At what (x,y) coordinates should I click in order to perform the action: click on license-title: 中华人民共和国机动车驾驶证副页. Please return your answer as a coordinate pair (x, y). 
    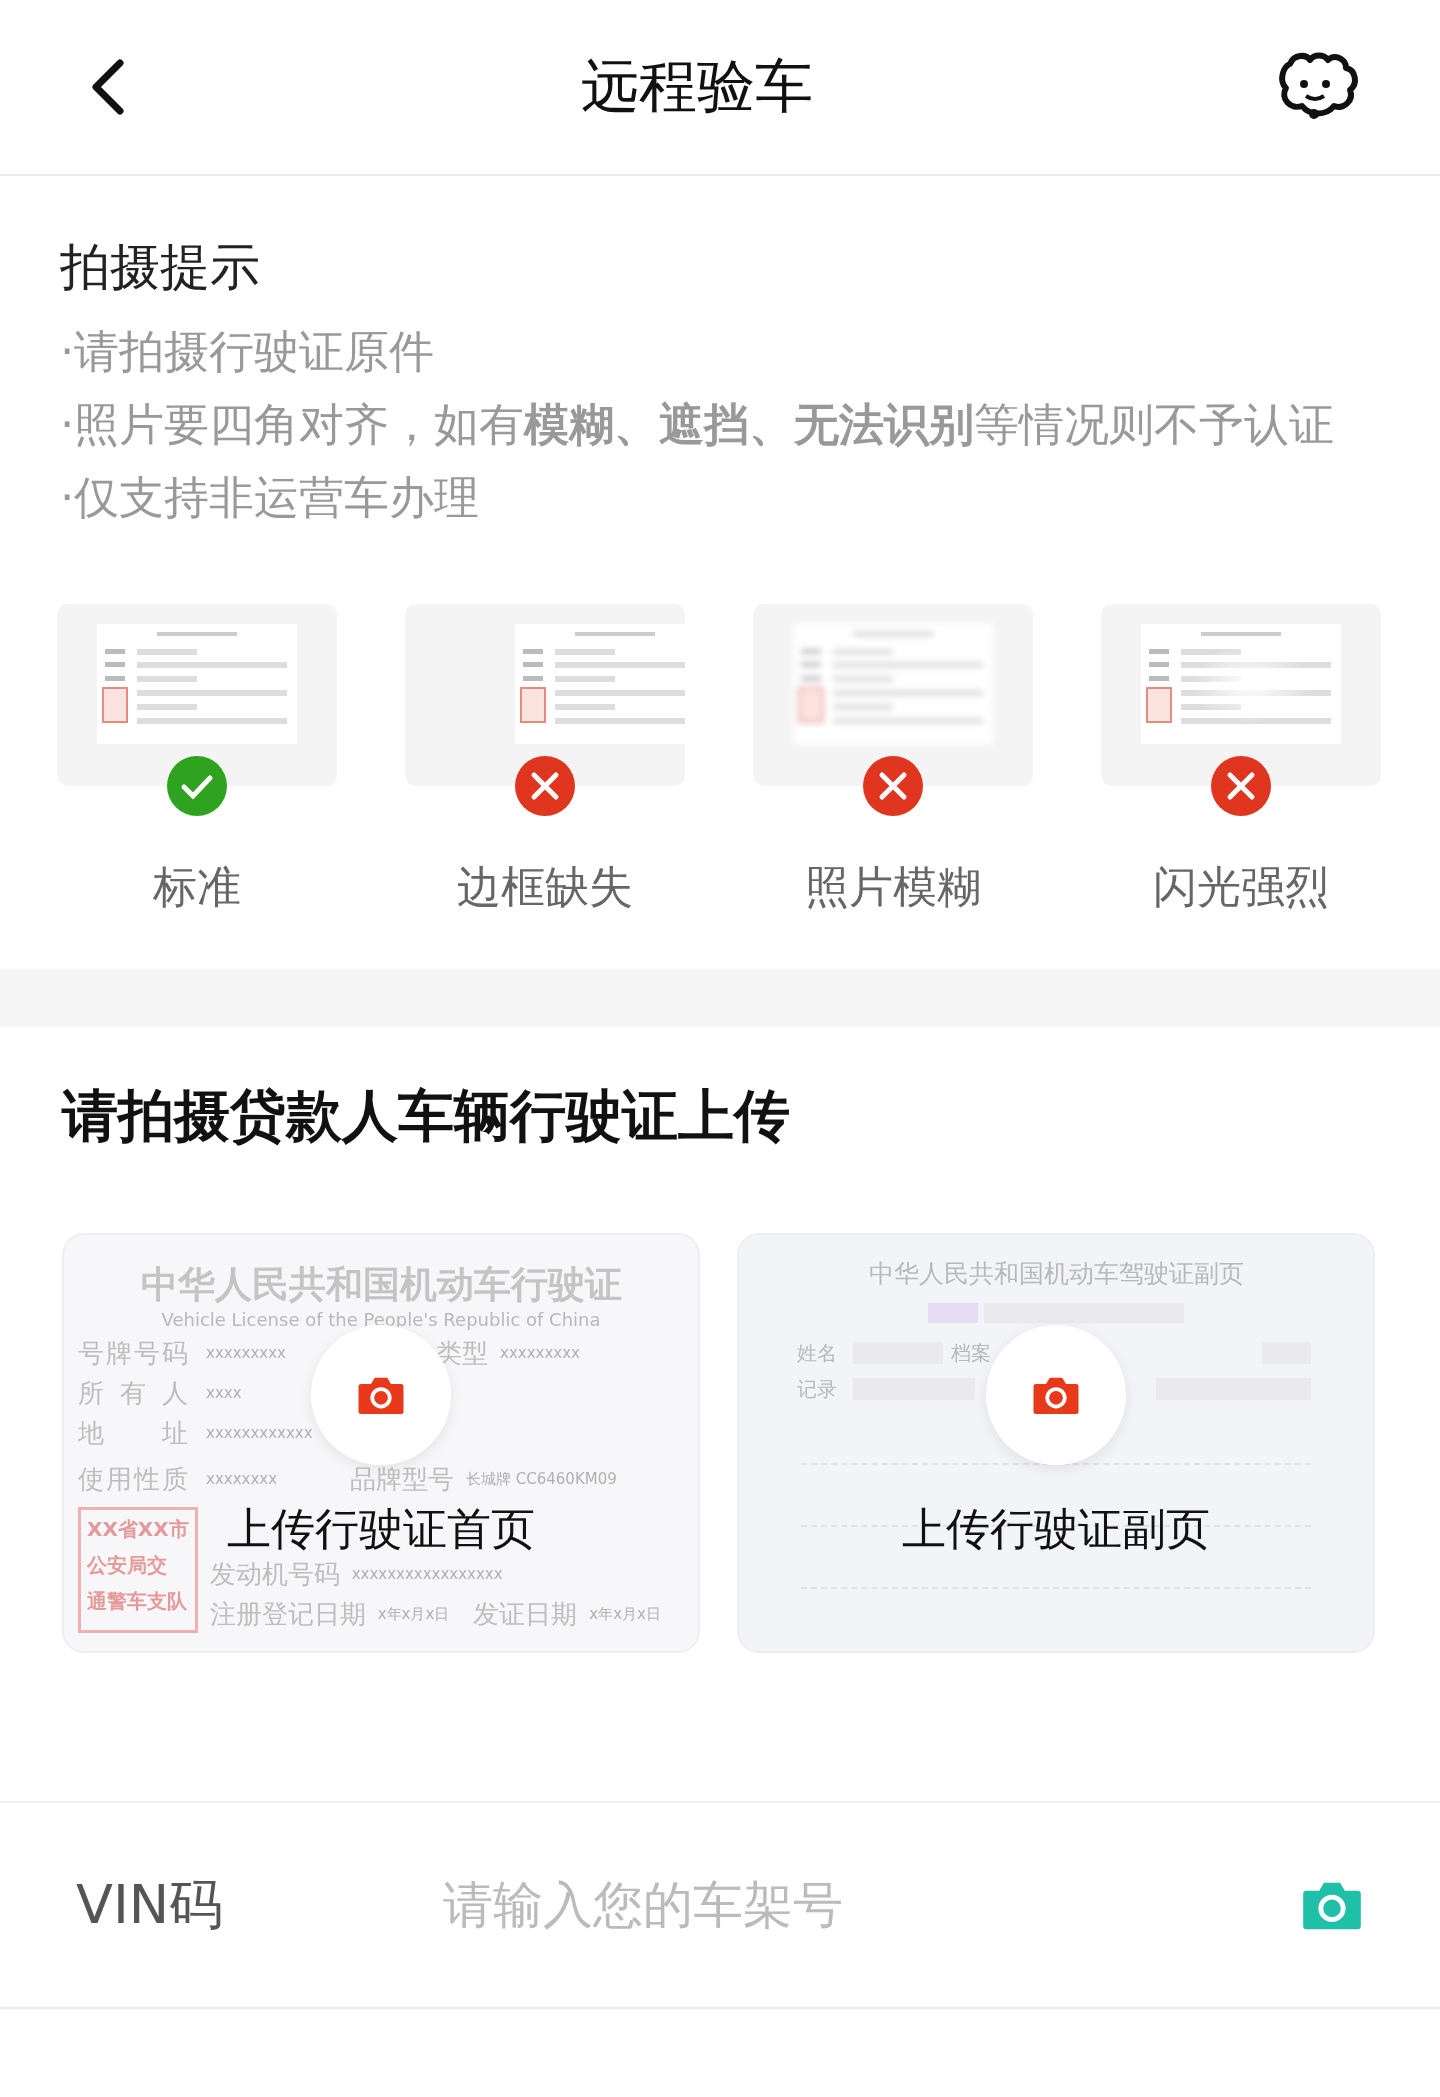
    Looking at the image, I should click on (1056, 1274).